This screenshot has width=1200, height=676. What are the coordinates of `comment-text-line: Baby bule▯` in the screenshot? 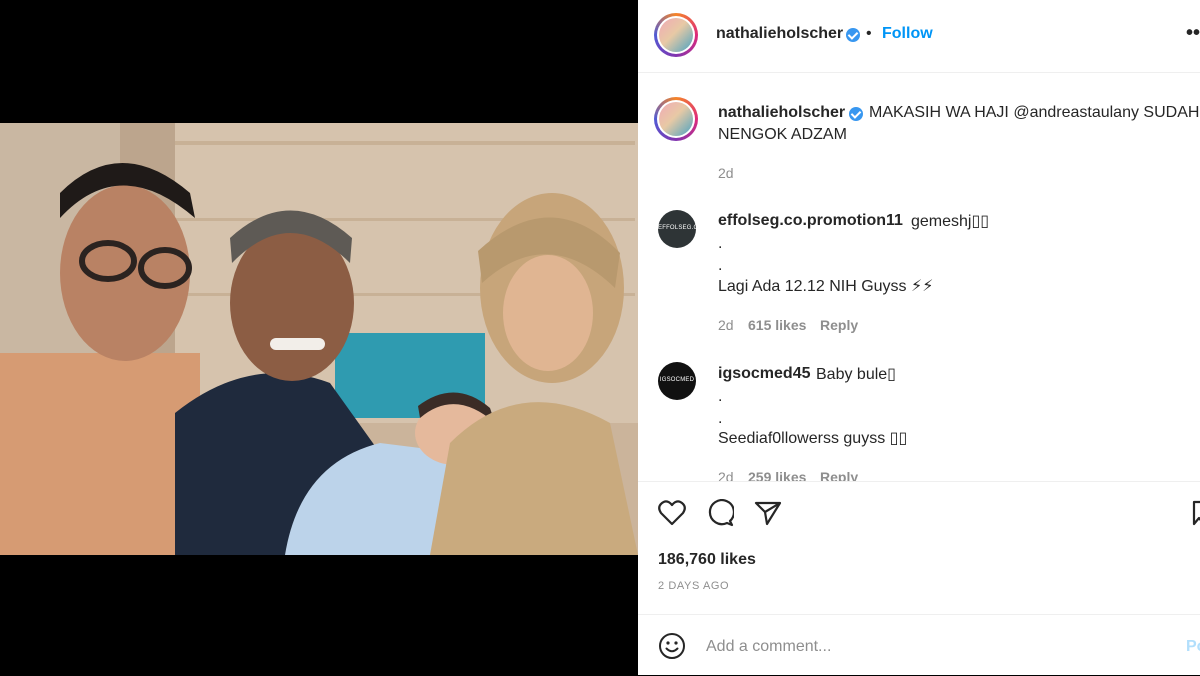 It's located at (856, 374).